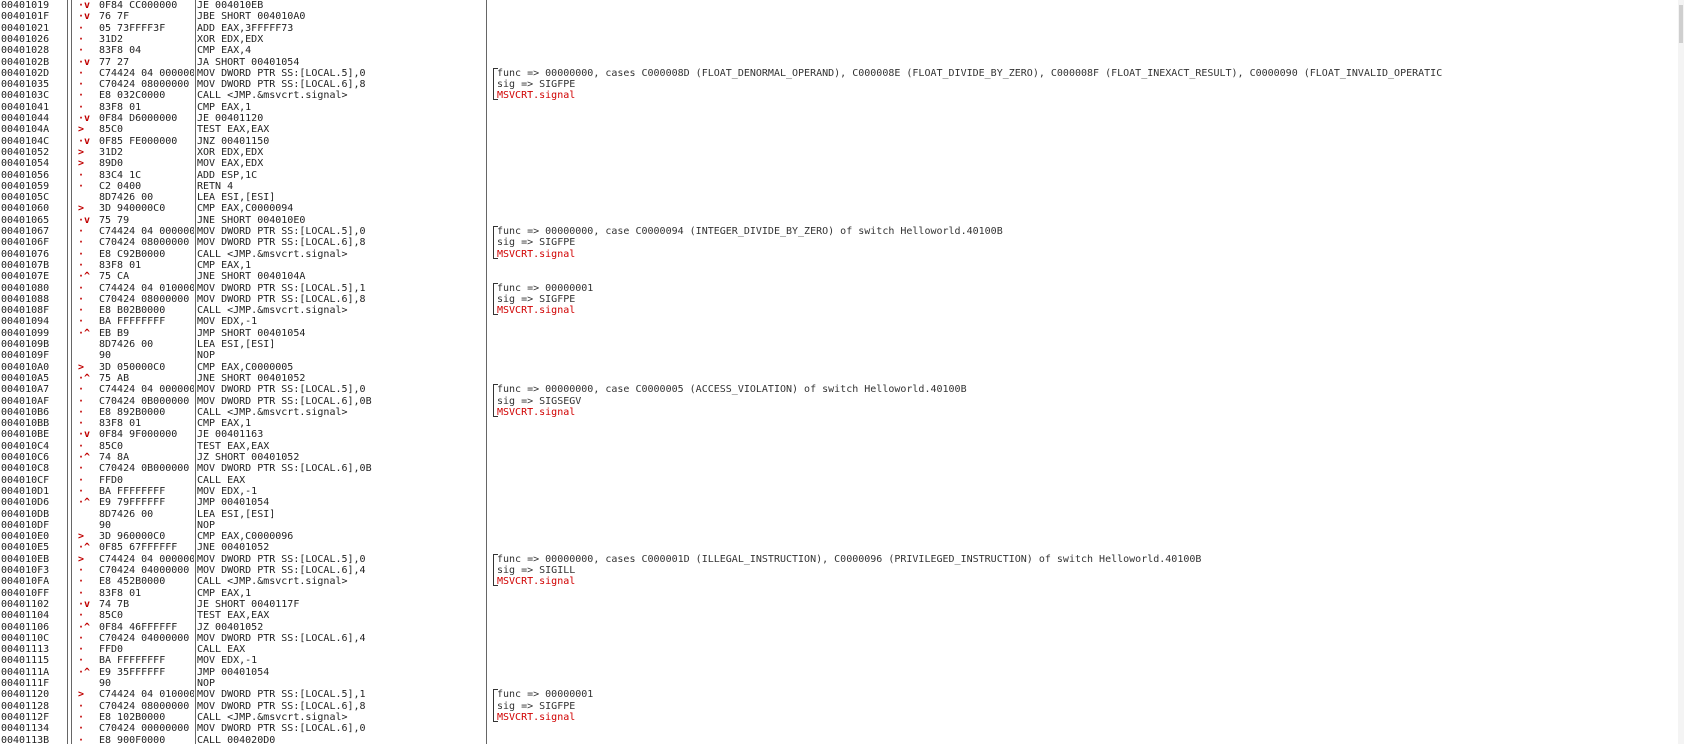 The image size is (1684, 746). Describe the element at coordinates (842, 163) in the screenshot. I see `code-row: 00401054 >89D0 MOV EAX,EDX` at that location.